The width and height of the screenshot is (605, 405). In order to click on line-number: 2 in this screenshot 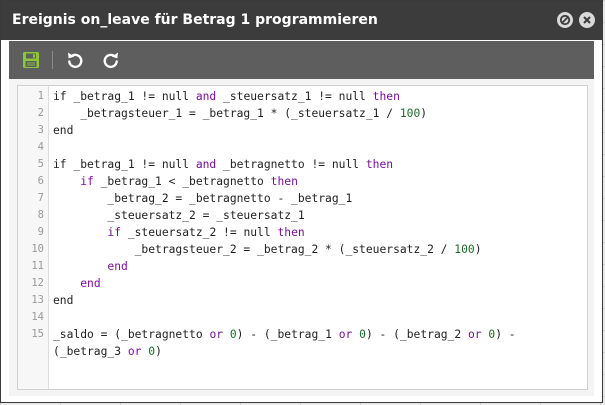, I will do `click(40, 113)`.